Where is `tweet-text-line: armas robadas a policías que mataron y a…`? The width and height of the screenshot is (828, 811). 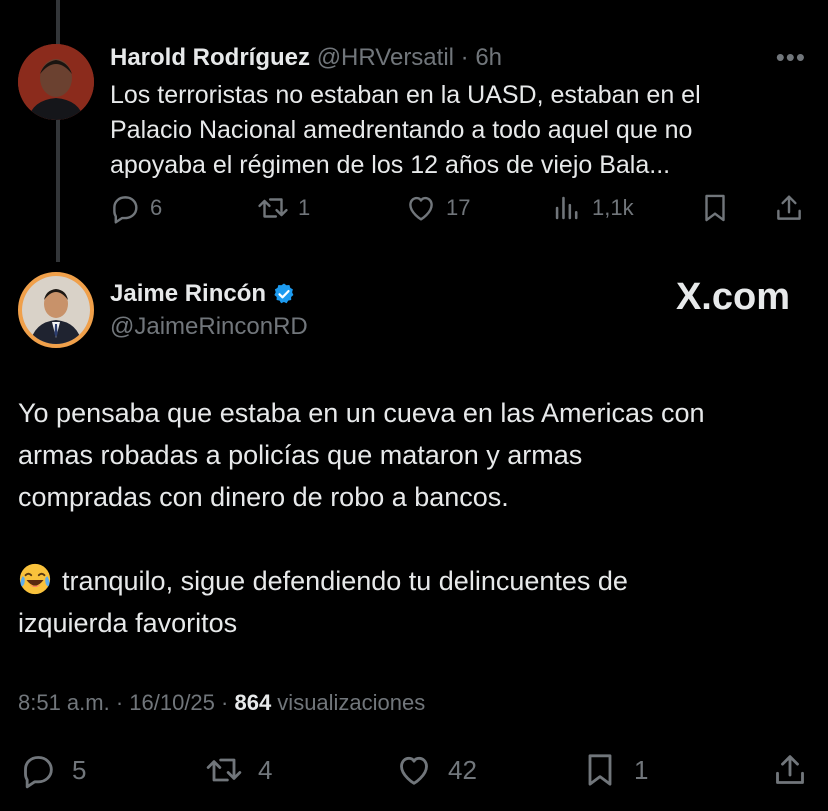
tweet-text-line: armas robadas a policías que mataron y a… is located at coordinates (300, 455).